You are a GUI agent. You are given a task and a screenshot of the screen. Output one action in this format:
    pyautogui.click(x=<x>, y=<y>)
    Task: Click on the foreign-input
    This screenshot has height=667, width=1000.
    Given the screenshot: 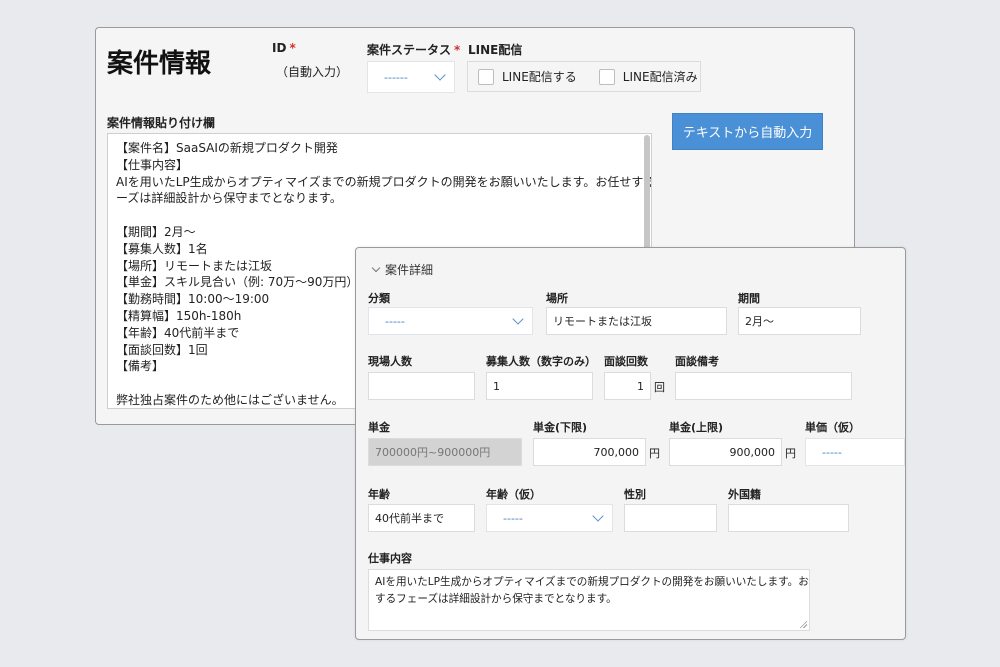 What is the action you would take?
    pyautogui.click(x=788, y=518)
    